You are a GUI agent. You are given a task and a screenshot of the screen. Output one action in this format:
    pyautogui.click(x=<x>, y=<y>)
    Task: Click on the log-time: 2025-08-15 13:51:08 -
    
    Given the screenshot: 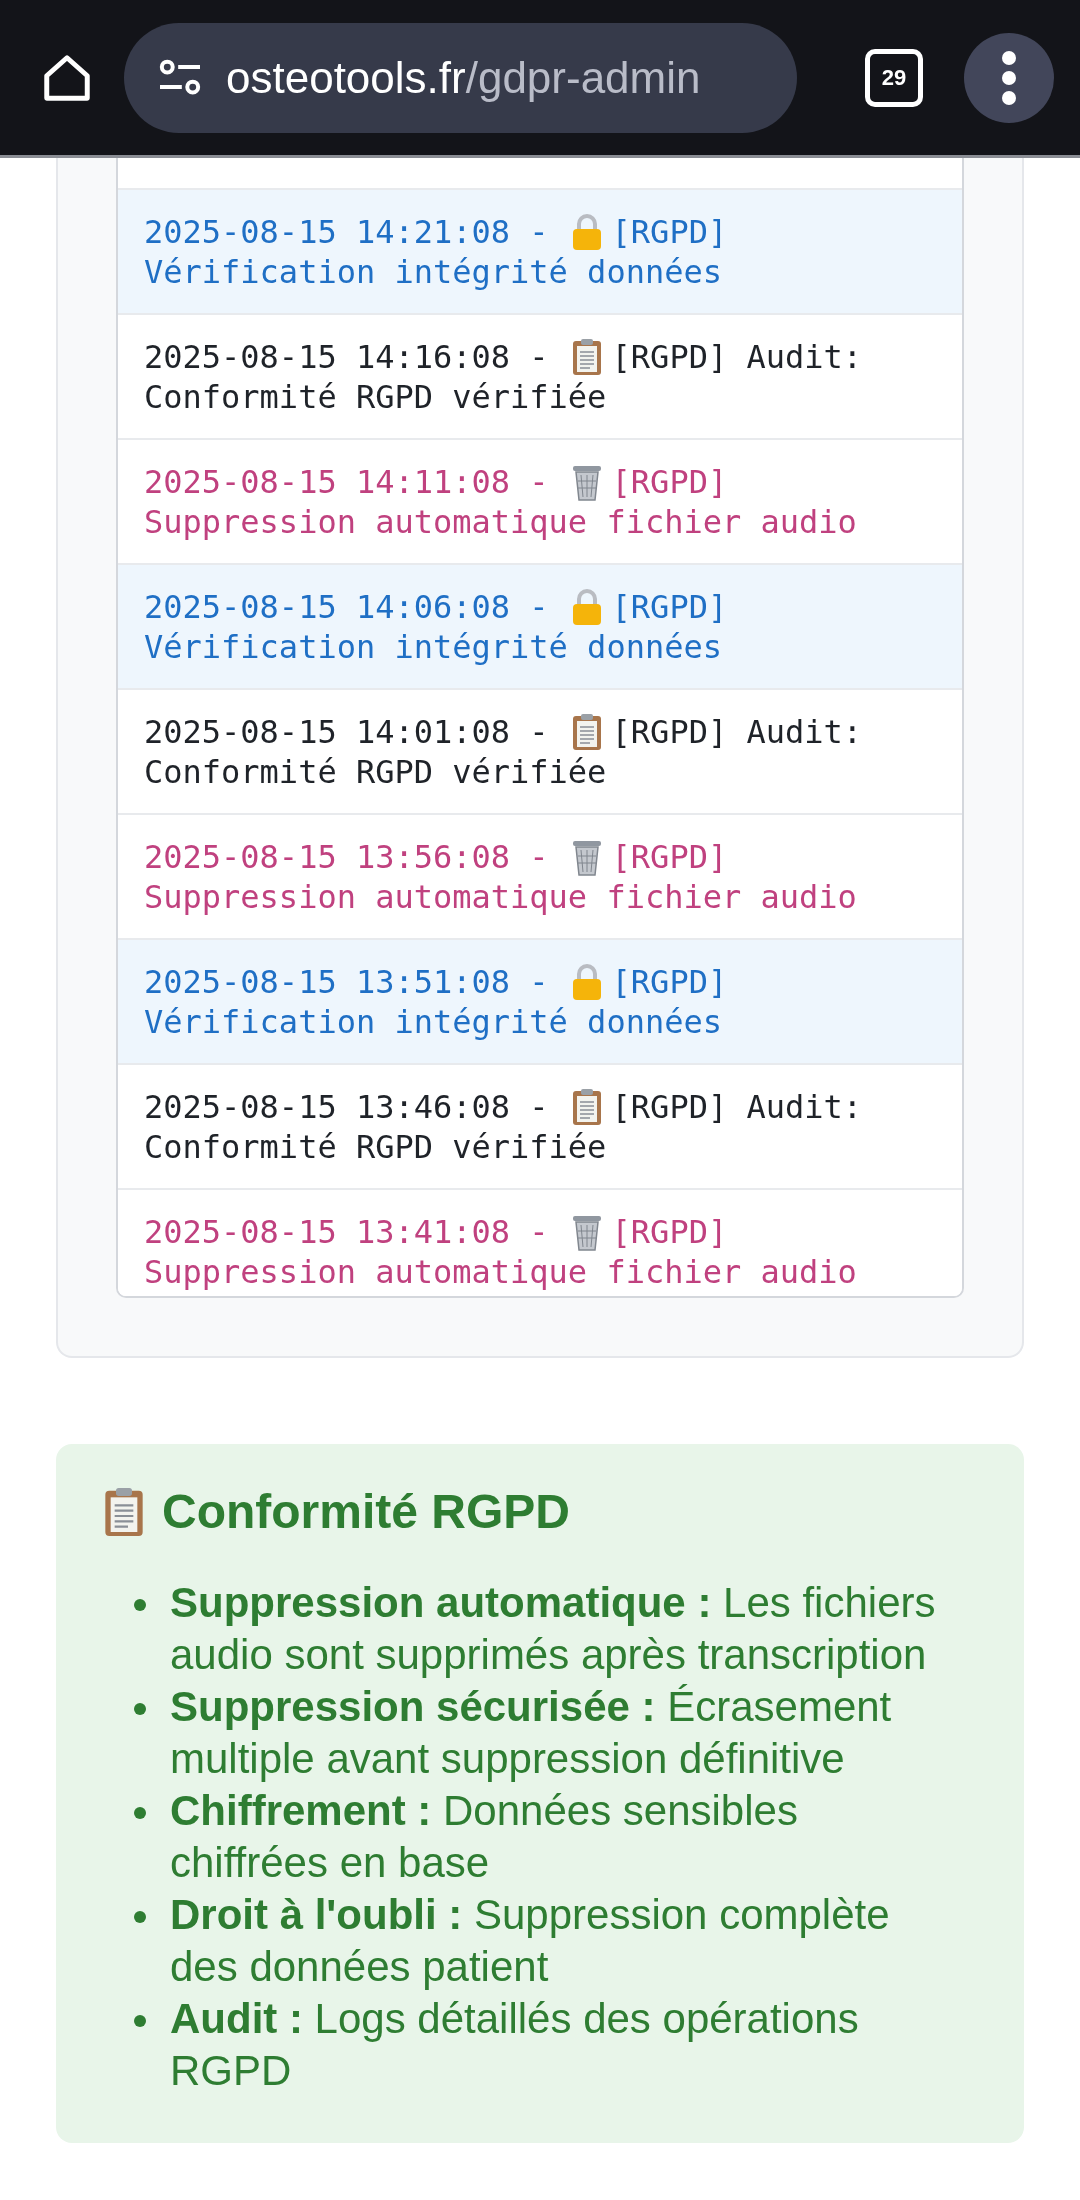 What is the action you would take?
    pyautogui.click(x=346, y=982)
    